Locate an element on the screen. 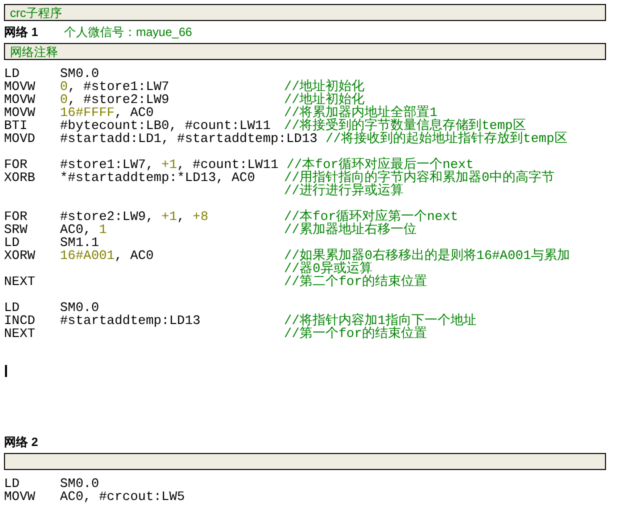  network-label: 网络 2 is located at coordinates (22, 442).